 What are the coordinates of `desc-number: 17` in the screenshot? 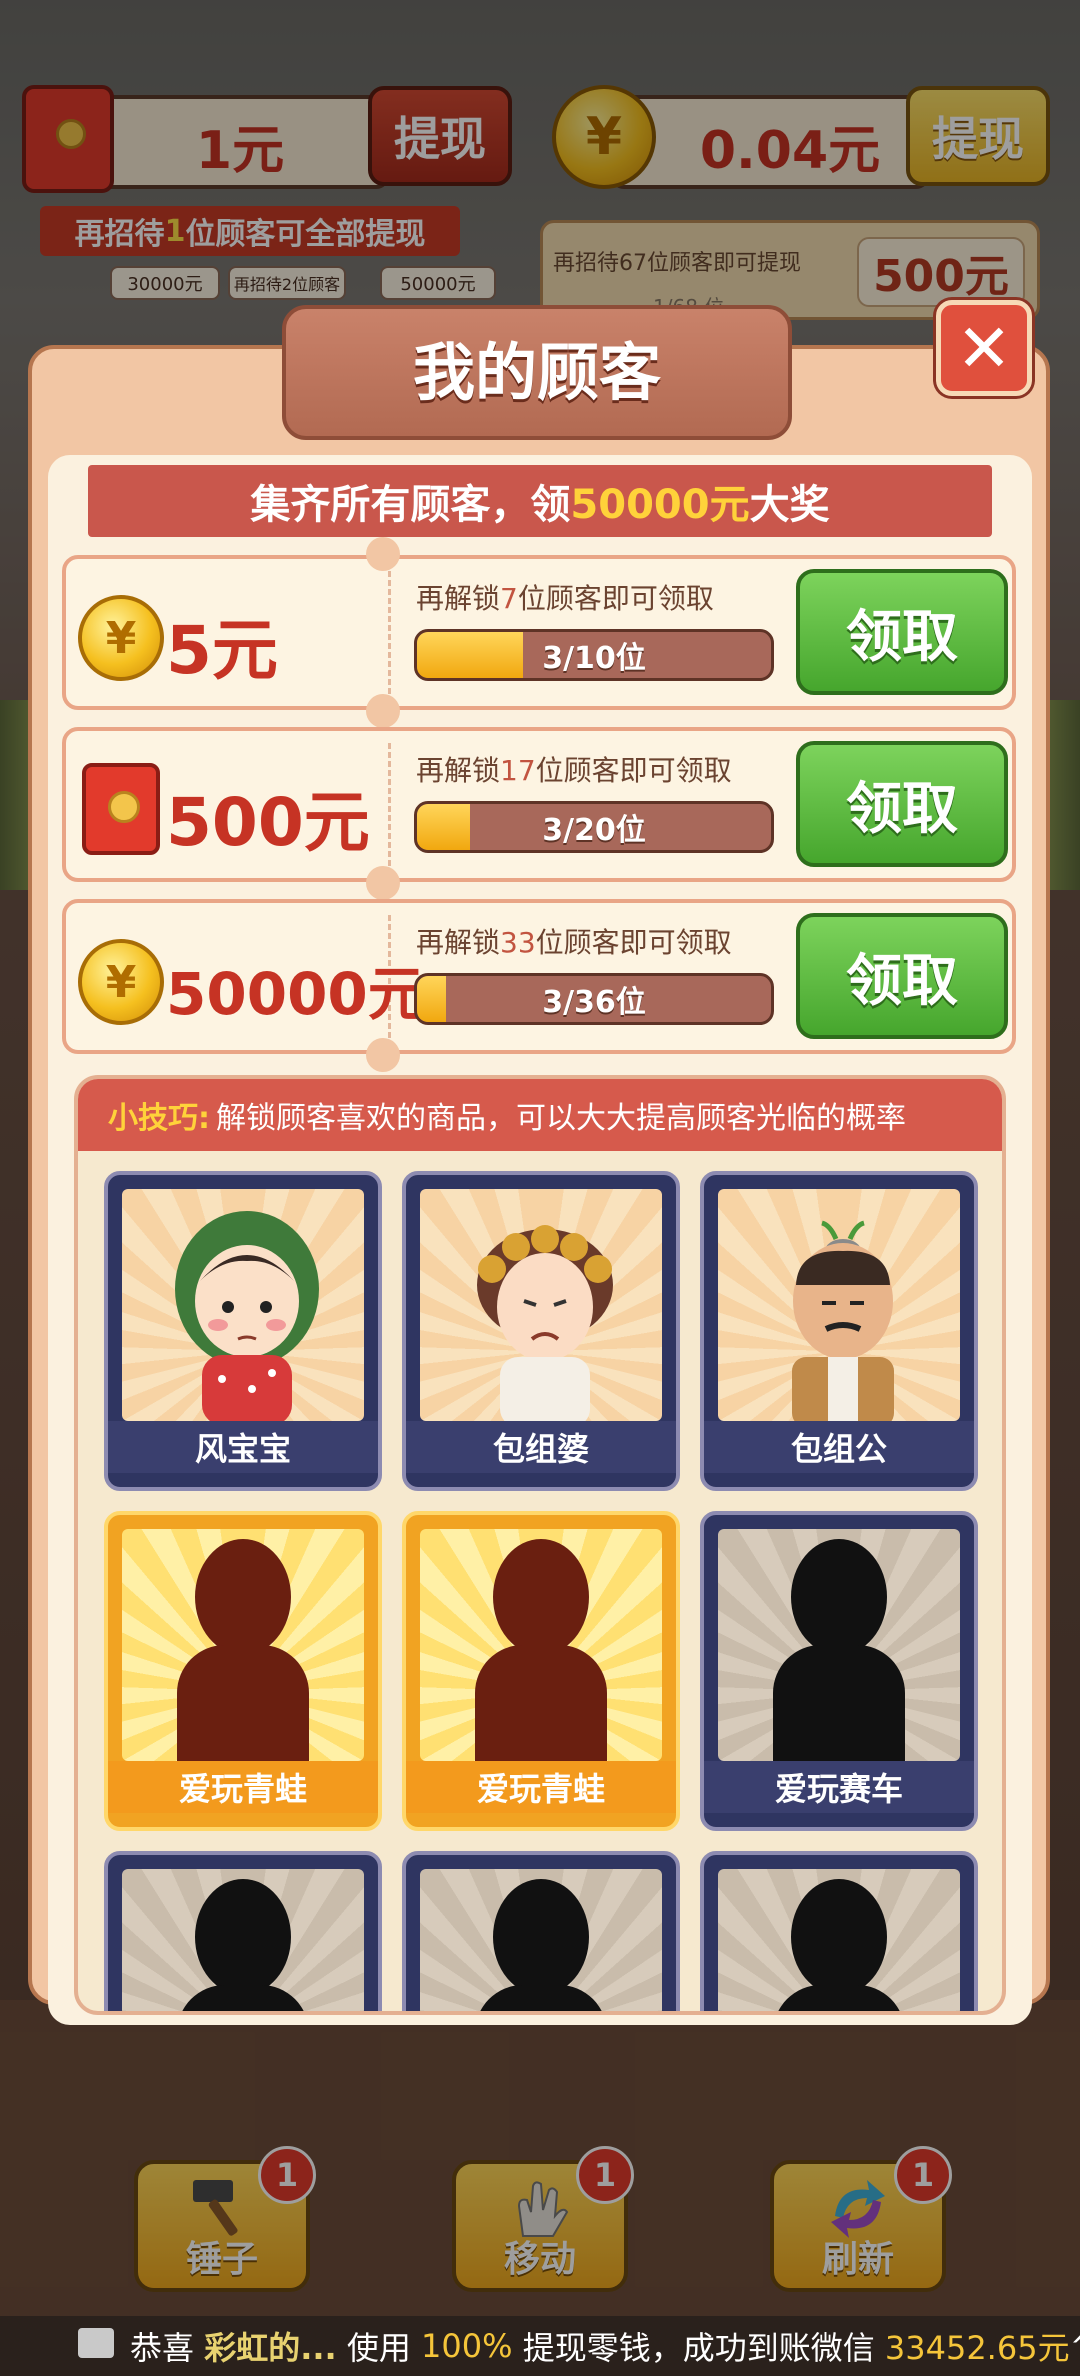 It's located at (518, 770).